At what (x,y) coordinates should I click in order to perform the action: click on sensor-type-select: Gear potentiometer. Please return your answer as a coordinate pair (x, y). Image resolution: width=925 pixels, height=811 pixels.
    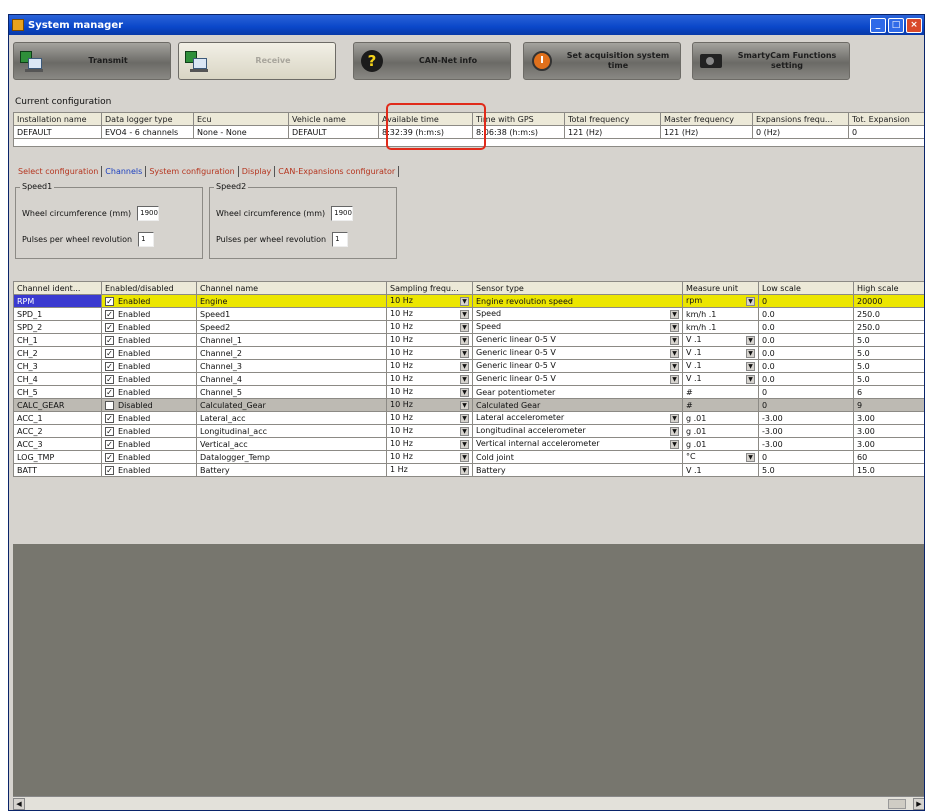
    Looking at the image, I should click on (577, 392).